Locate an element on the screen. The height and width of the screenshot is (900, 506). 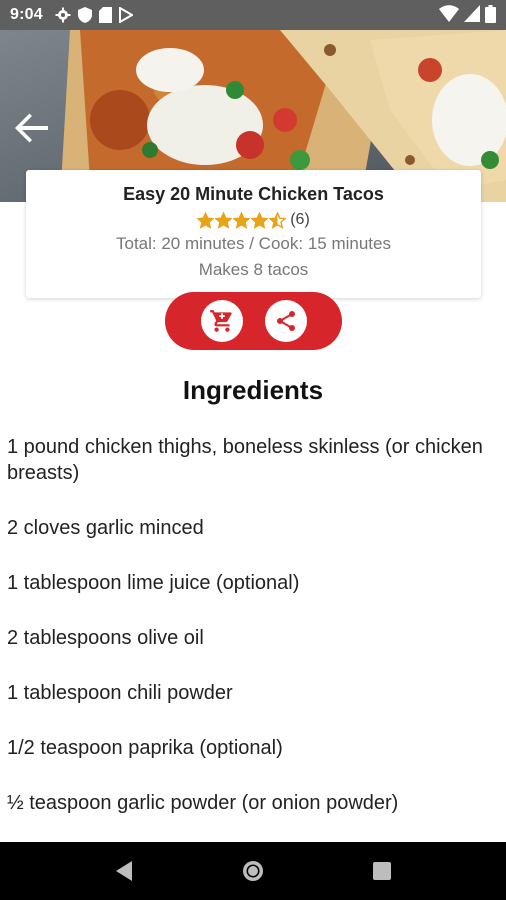
status-time: 9:04 is located at coordinates (26, 14).